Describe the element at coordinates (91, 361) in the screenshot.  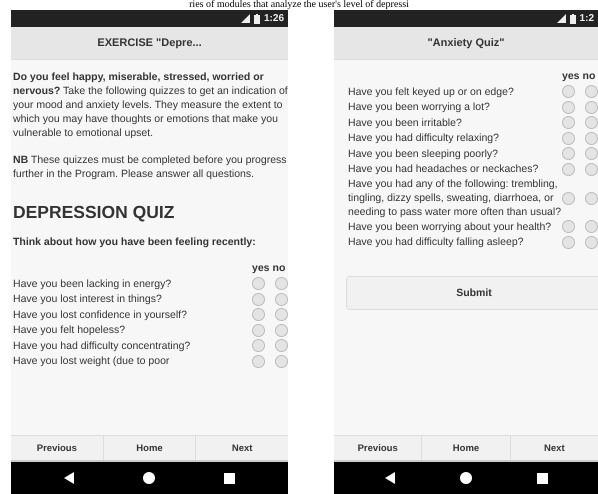
I see `question-text: Have you lost weight (due to poor` at that location.